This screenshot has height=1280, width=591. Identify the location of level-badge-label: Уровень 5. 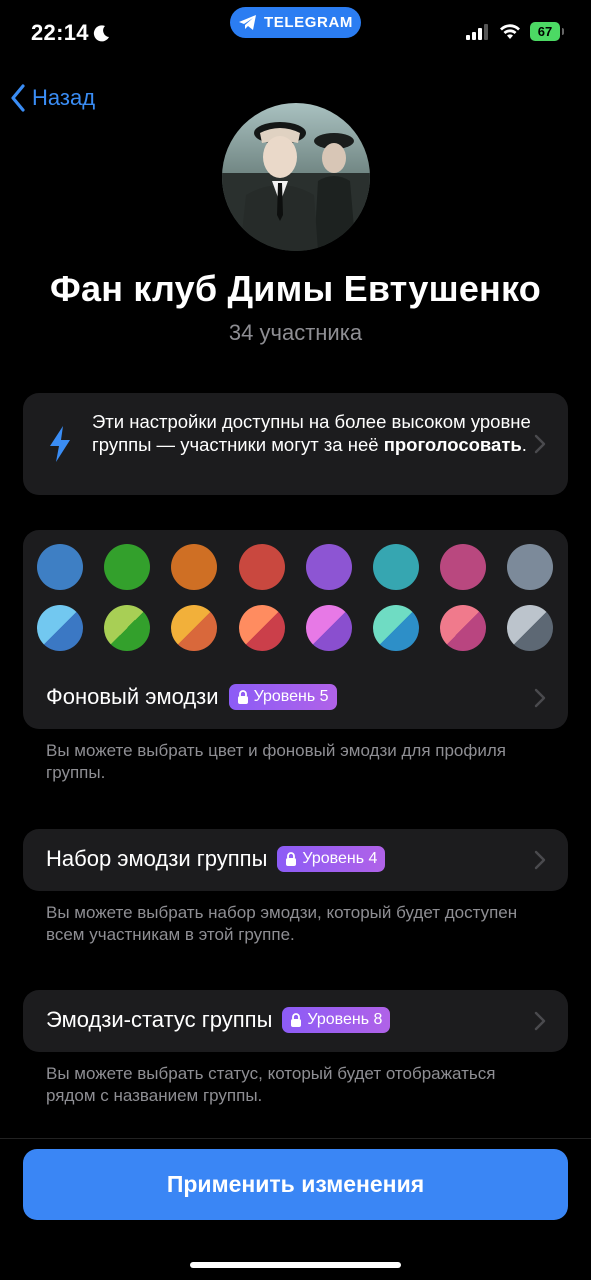
(291, 696).